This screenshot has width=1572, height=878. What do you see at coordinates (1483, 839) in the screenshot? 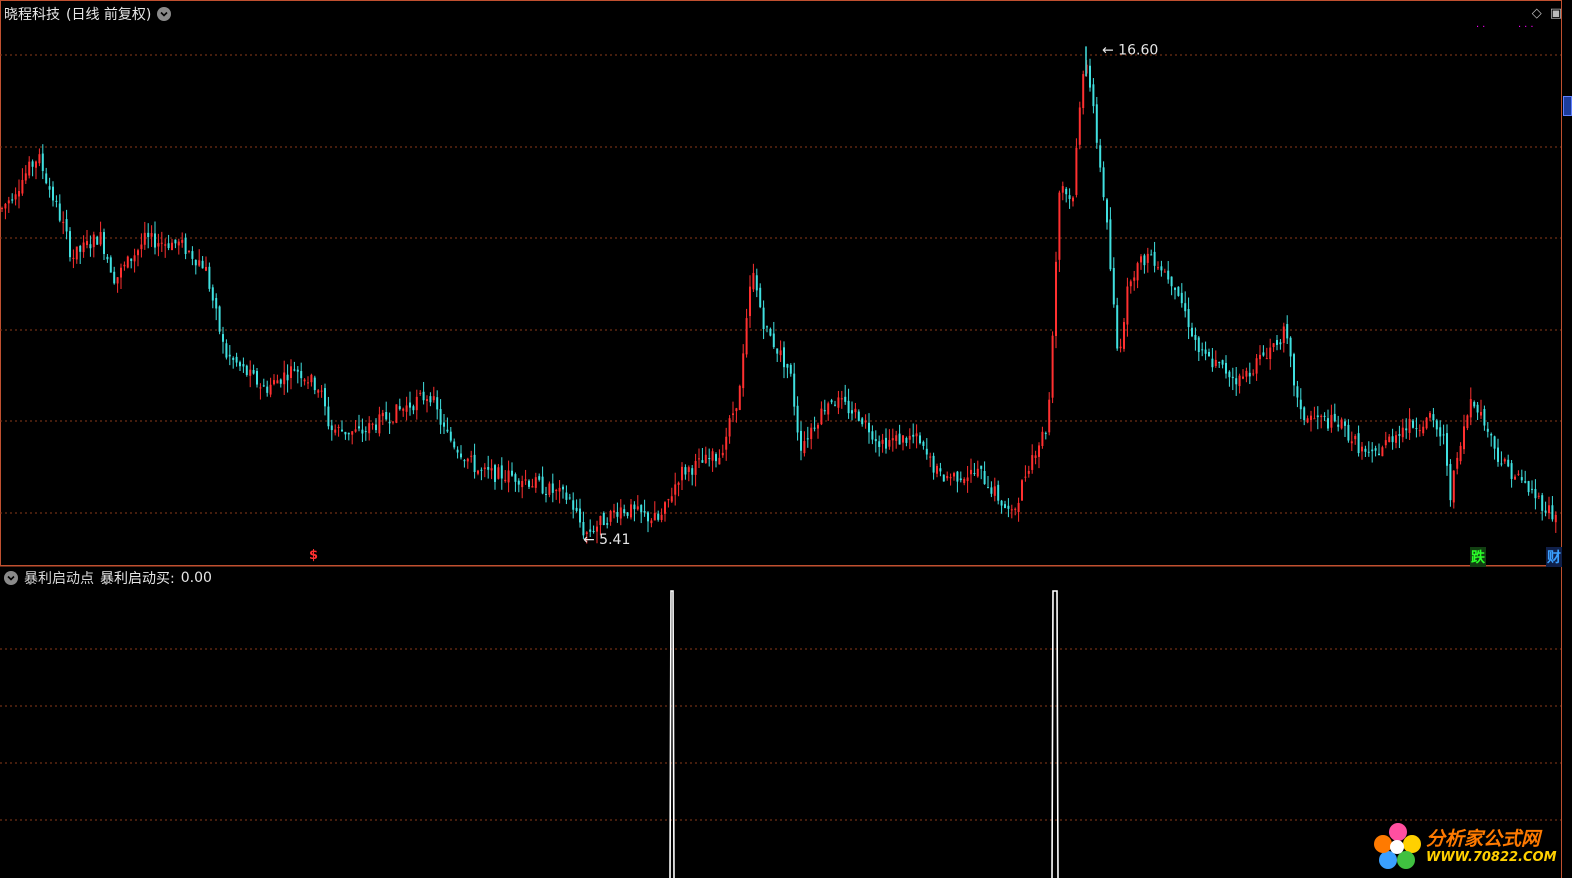
I see `watermark-site-name: 分析家公式网` at bounding box center [1483, 839].